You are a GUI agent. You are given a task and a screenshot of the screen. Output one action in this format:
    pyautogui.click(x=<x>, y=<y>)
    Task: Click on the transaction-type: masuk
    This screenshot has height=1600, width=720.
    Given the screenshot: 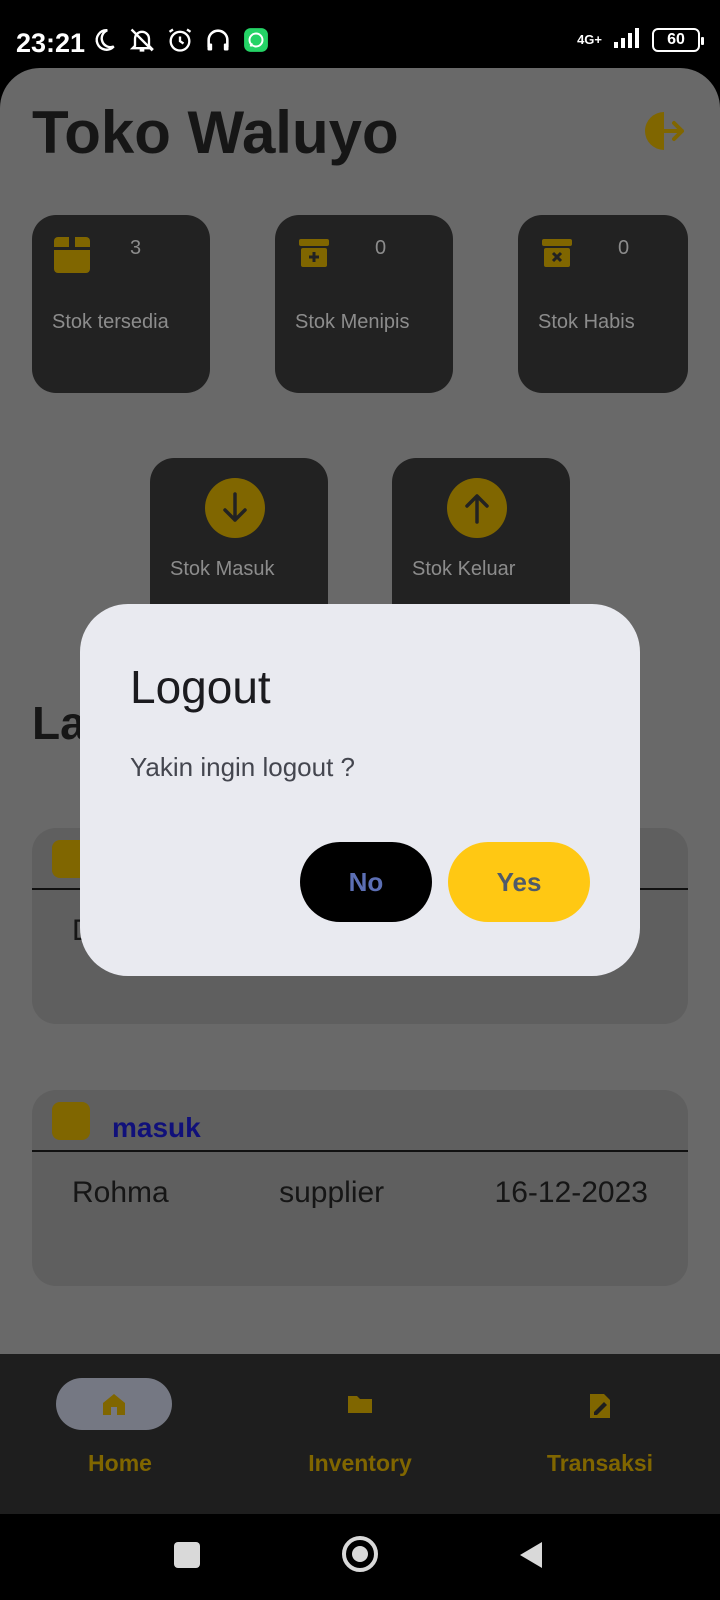 What is the action you would take?
    pyautogui.click(x=156, y=1127)
    